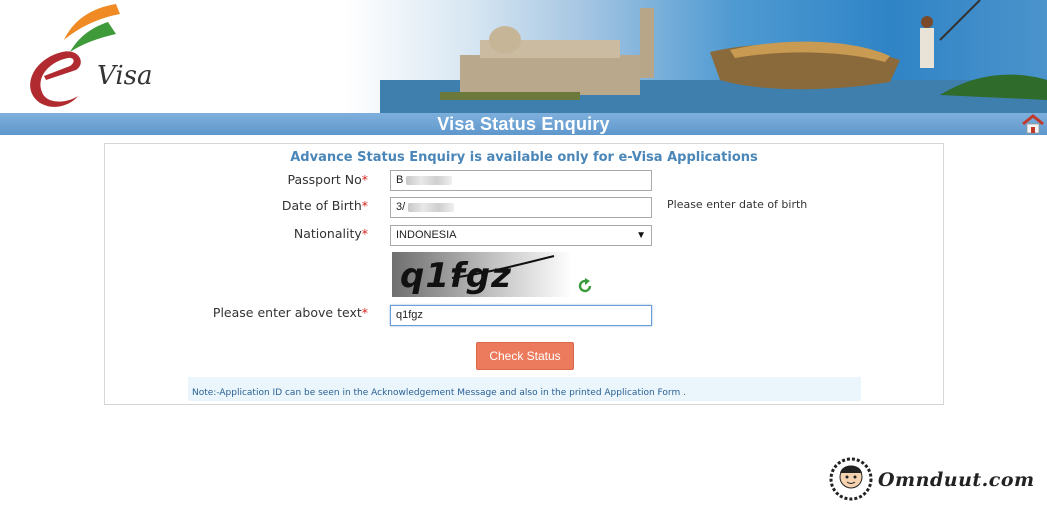 The height and width of the screenshot is (509, 1047). Describe the element at coordinates (324, 179) in the screenshot. I see `passport-label-text: Passport No` at that location.